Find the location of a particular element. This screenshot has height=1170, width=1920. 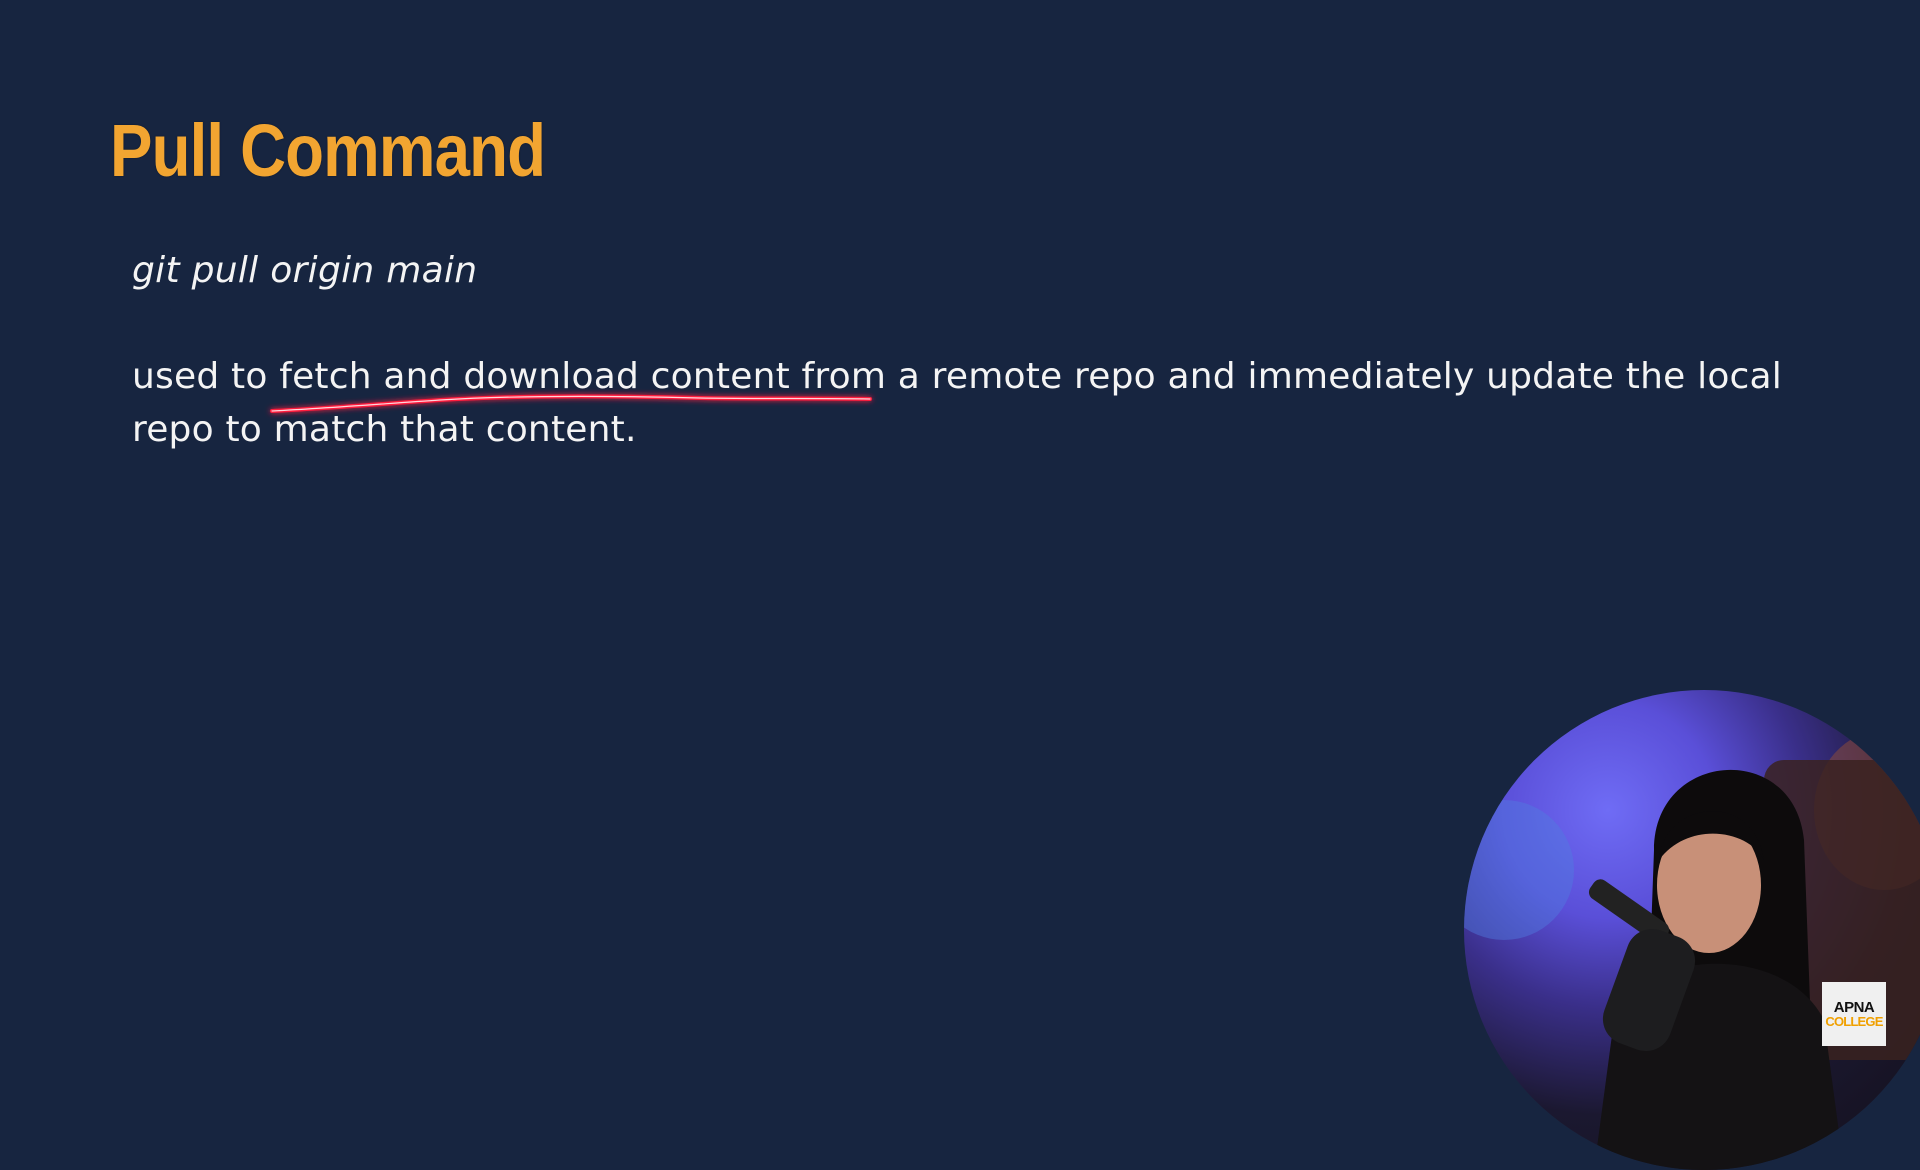

slide-title: Pull Command is located at coordinates (328, 150).